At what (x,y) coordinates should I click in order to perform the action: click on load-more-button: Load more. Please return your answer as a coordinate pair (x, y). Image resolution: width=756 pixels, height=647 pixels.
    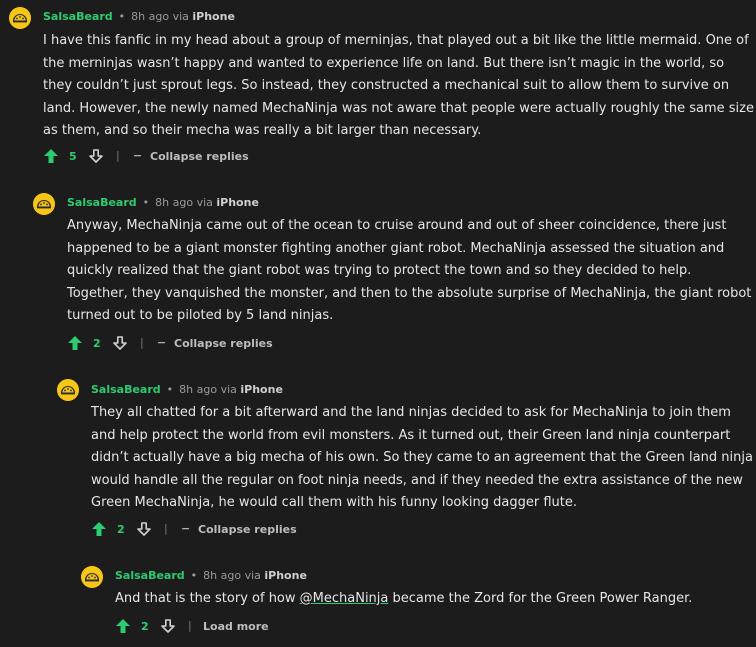
    Looking at the image, I should click on (236, 626).